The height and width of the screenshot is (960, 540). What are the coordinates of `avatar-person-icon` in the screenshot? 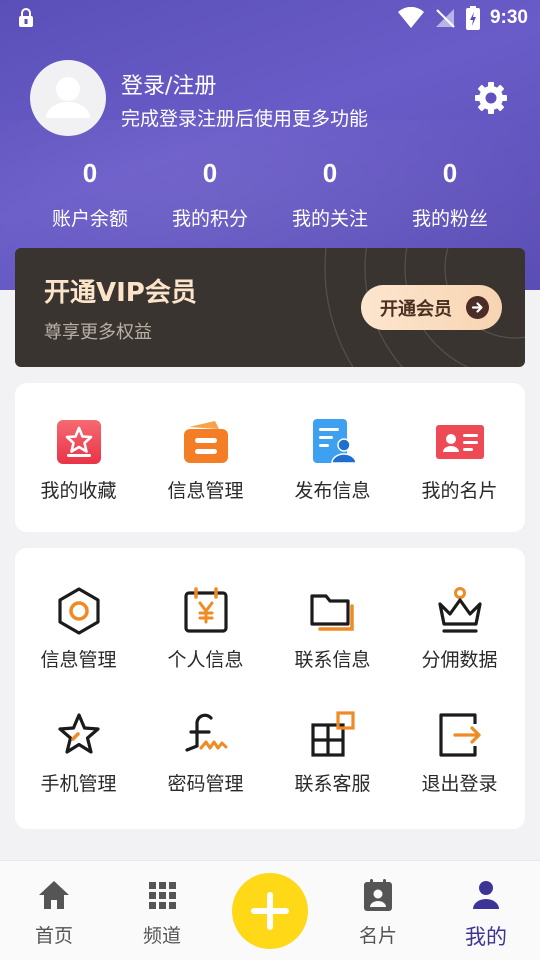 It's located at (68, 97).